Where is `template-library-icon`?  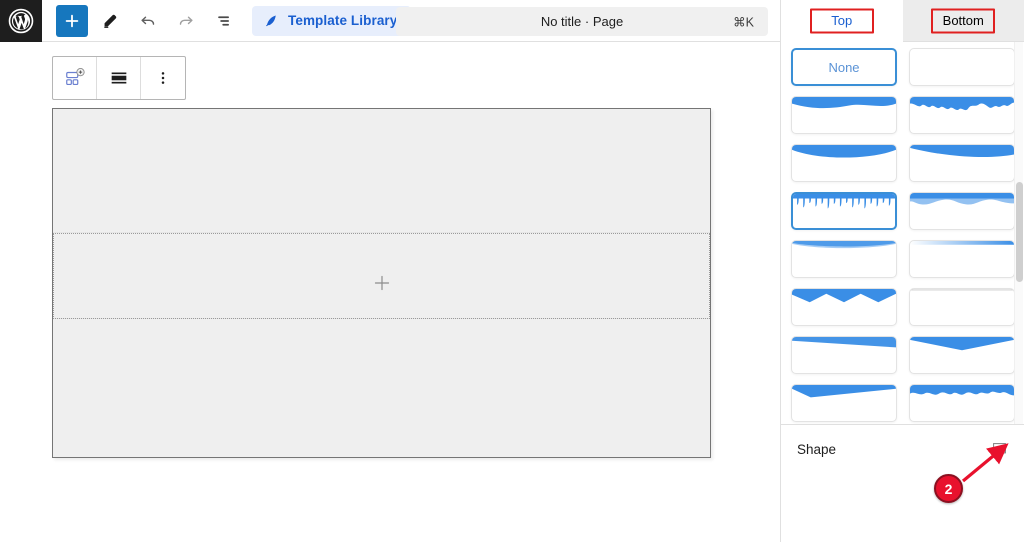 template-library-icon is located at coordinates (271, 21).